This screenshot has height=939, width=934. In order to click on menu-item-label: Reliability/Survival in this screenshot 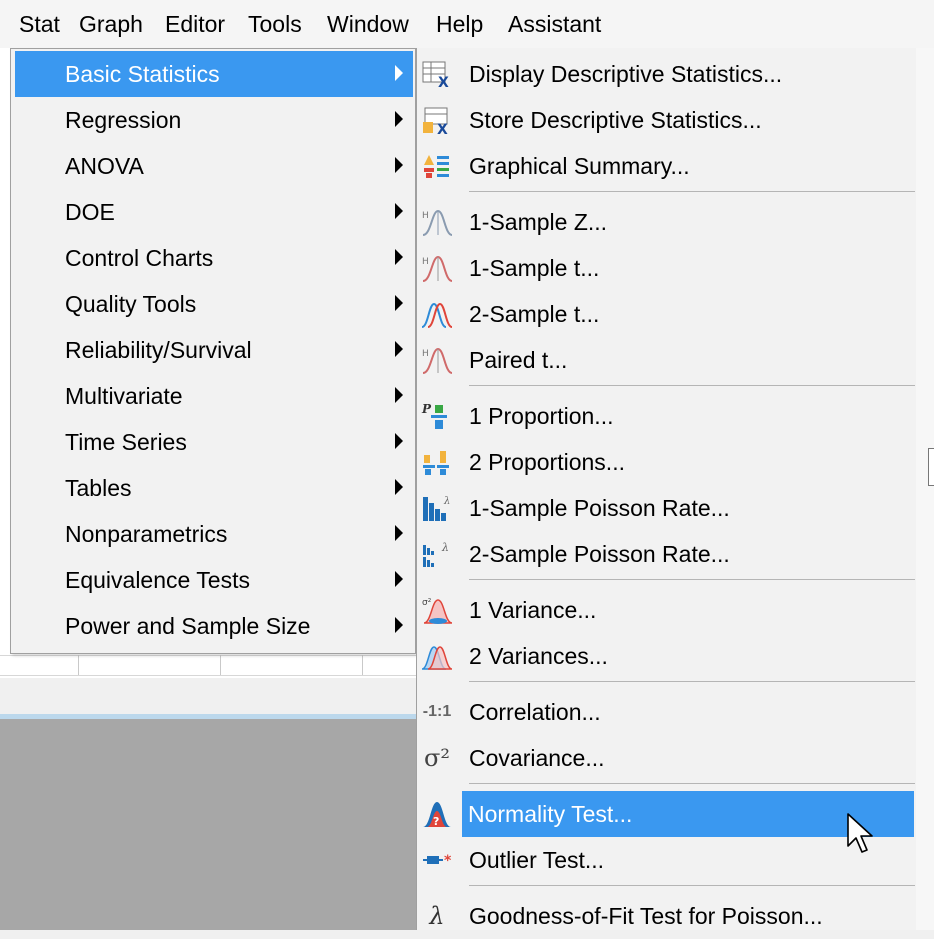, I will do `click(158, 350)`.